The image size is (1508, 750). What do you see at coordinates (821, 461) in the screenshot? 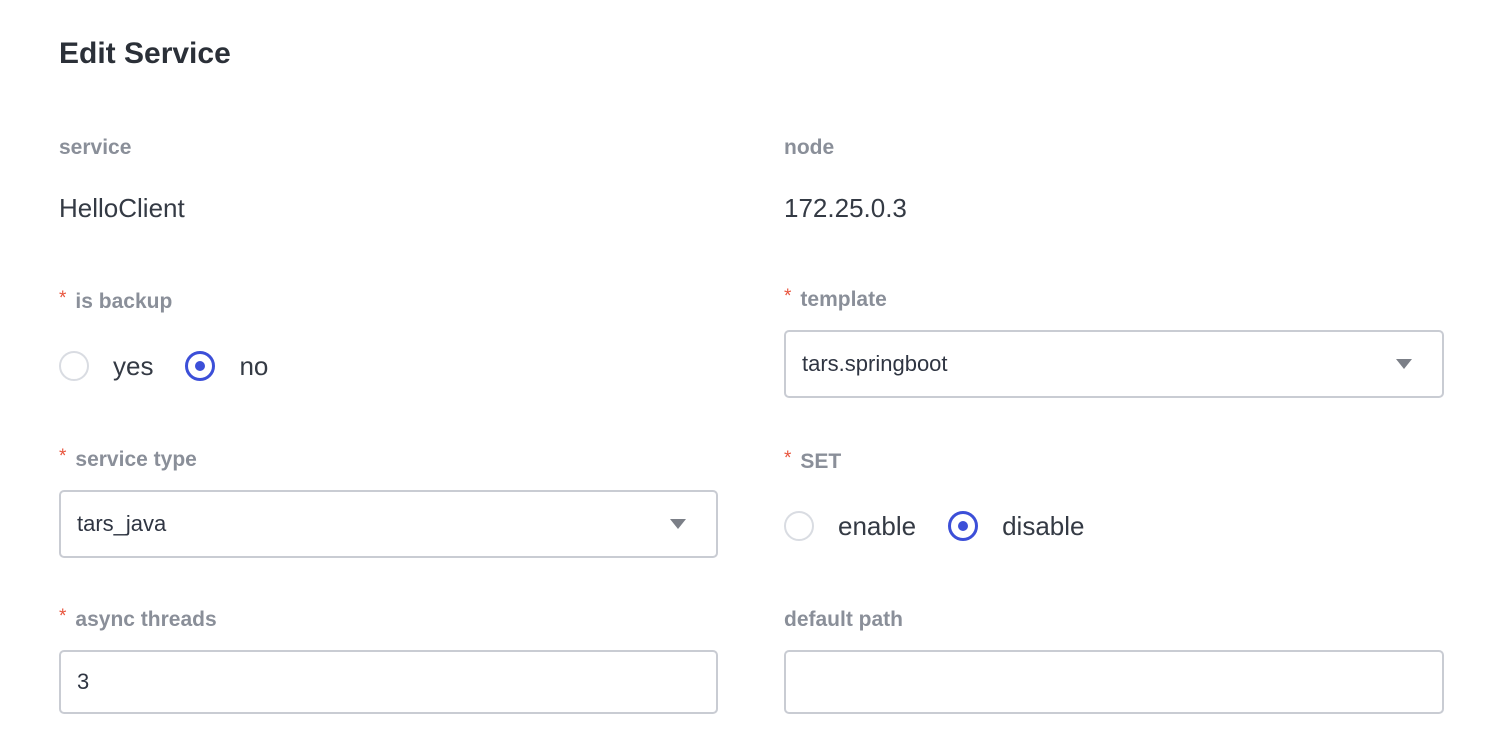
I see `set-label-text: SET` at bounding box center [821, 461].